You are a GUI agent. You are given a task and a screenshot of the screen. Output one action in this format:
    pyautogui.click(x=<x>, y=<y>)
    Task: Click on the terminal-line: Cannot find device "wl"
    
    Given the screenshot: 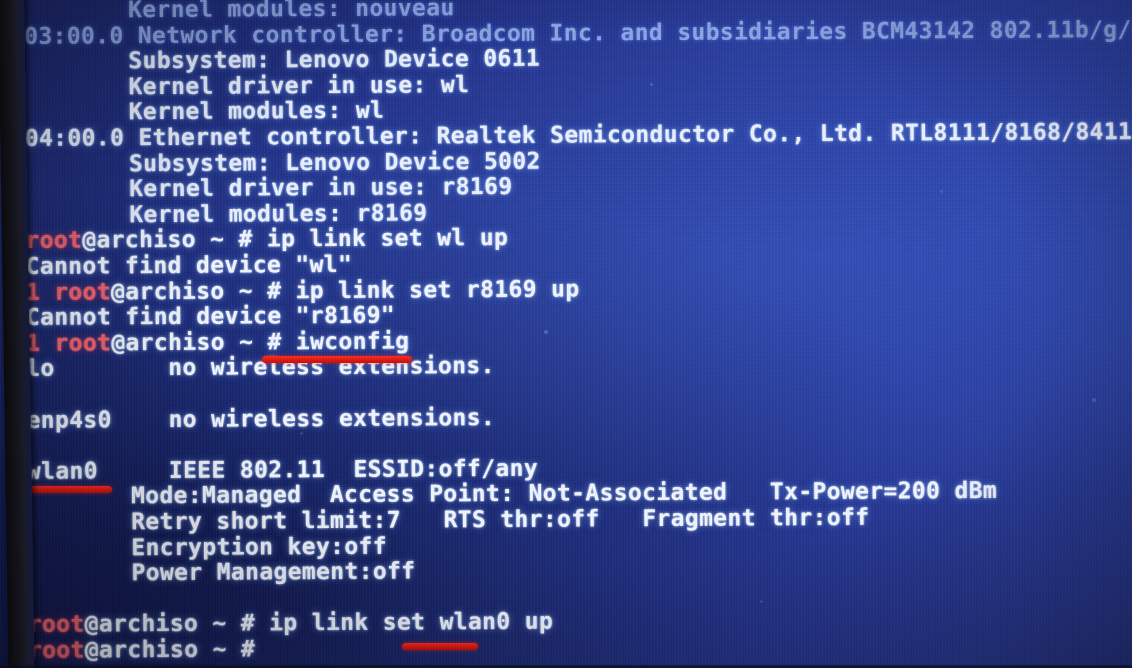 What is the action you would take?
    pyautogui.click(x=189, y=266)
    